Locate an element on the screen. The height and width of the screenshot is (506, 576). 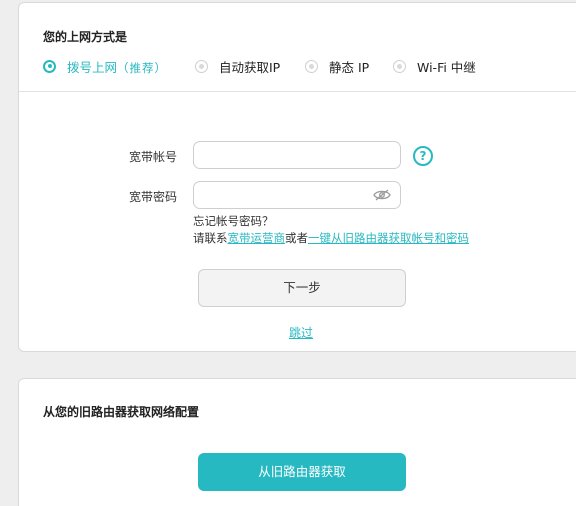
eye-hidden-icon is located at coordinates (382, 195).